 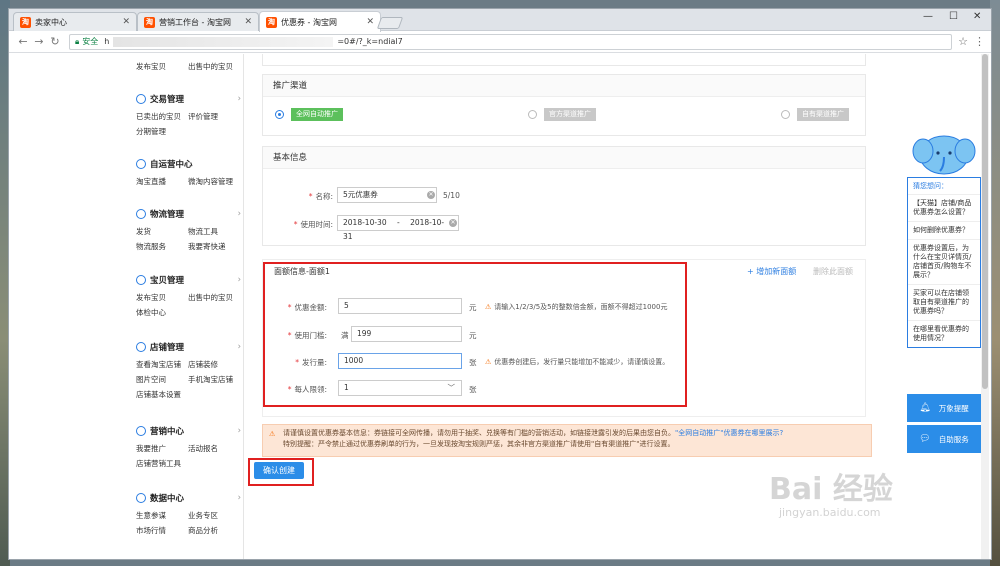 I want to click on reminder-button: 🔔︎ 万象提醒, so click(x=944, y=408).